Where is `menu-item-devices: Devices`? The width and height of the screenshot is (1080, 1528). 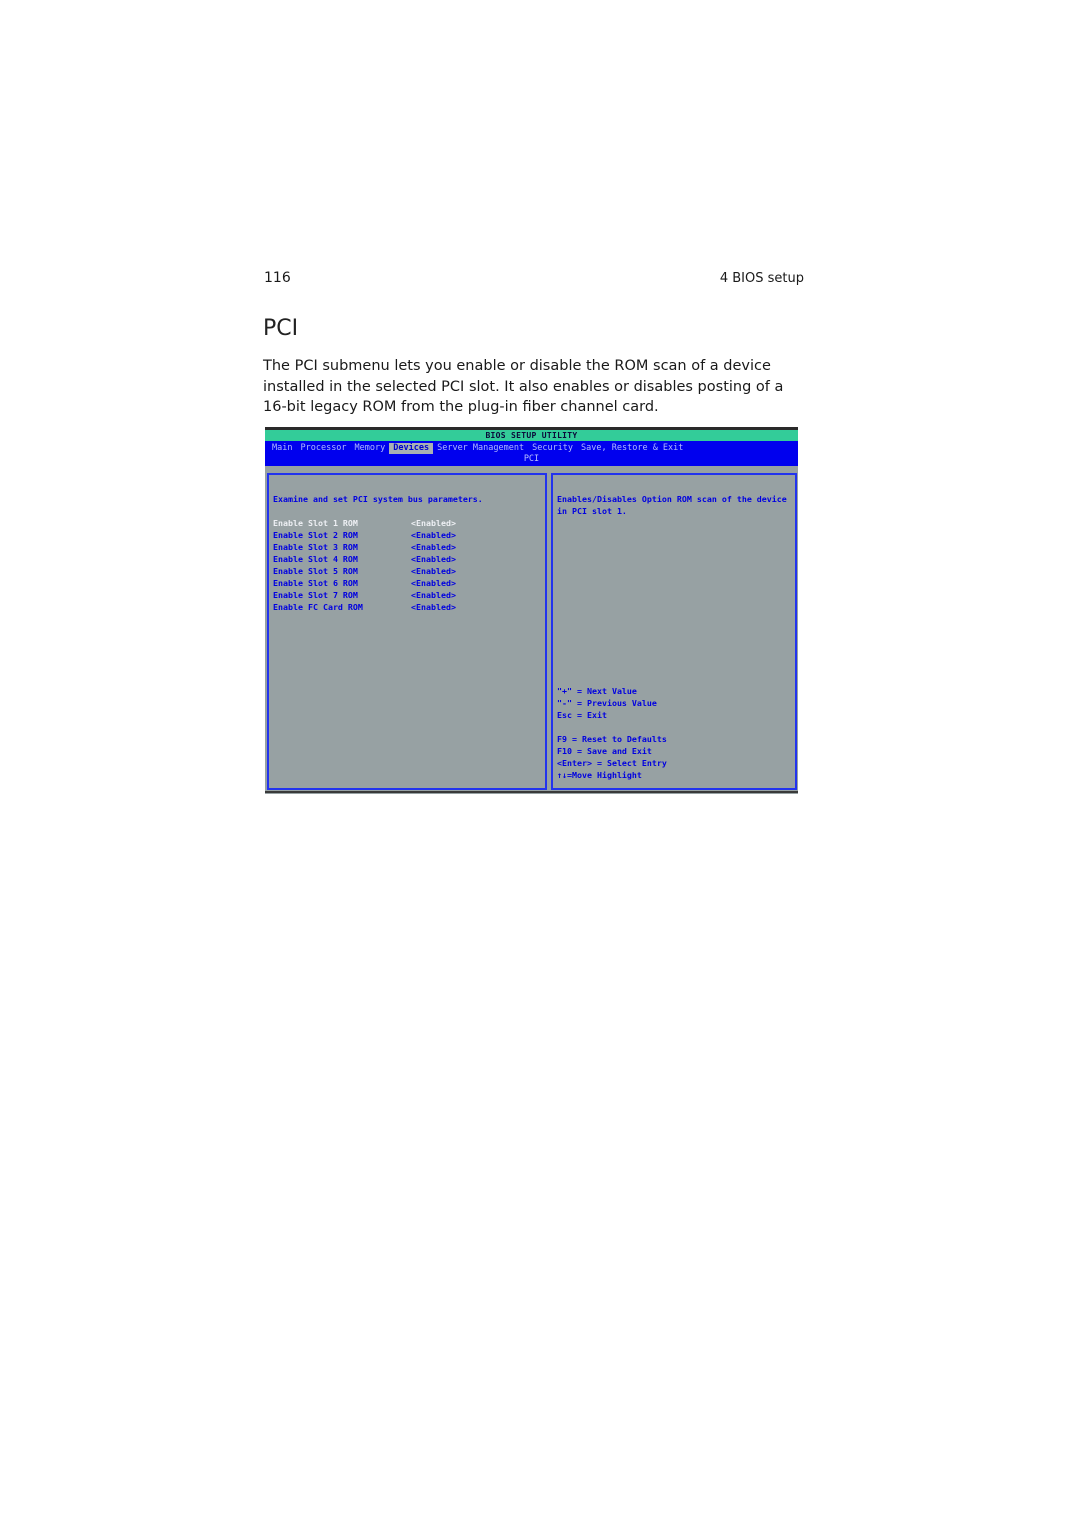 menu-item-devices: Devices is located at coordinates (411, 448).